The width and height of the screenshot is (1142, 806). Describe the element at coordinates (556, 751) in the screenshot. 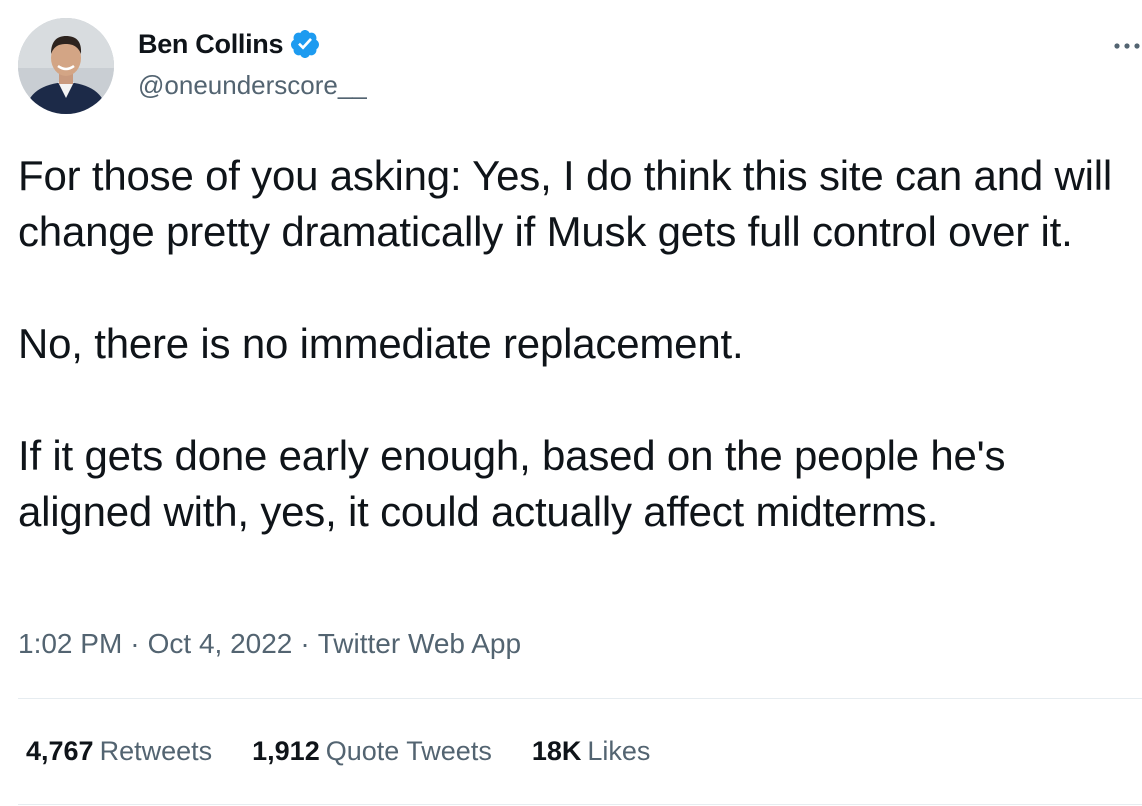

I see `likes-count: 18K` at that location.